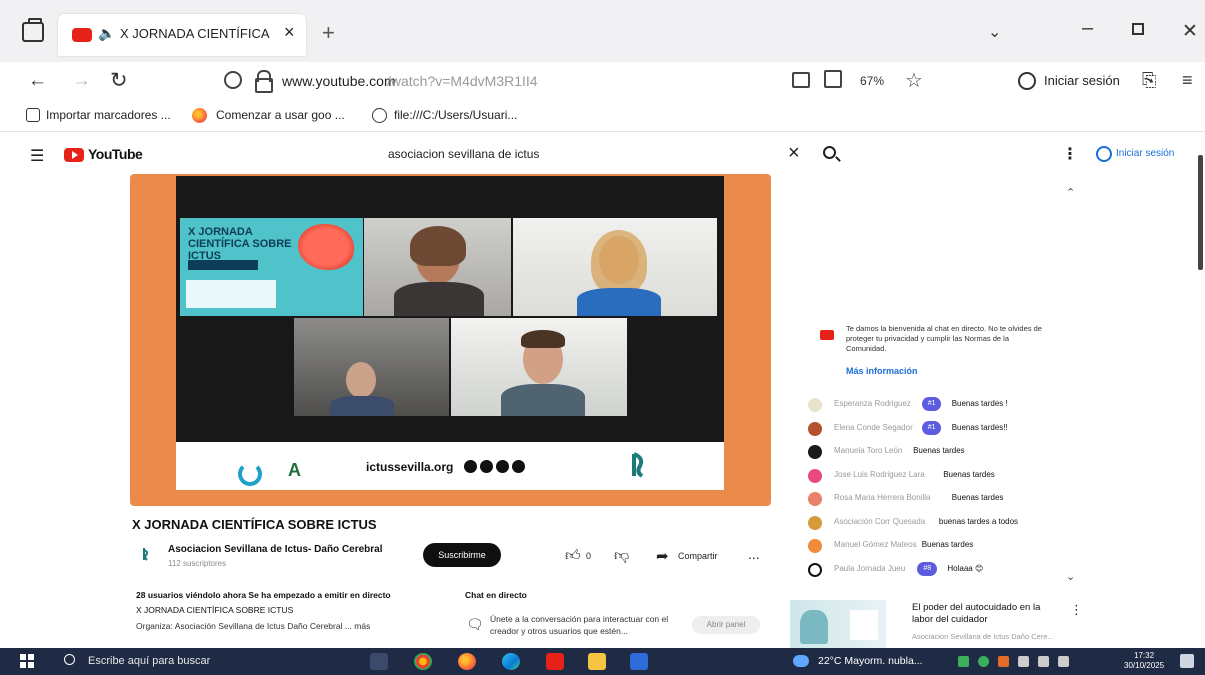  What do you see at coordinates (33, 30) in the screenshot?
I see `tab-list-icon` at bounding box center [33, 30].